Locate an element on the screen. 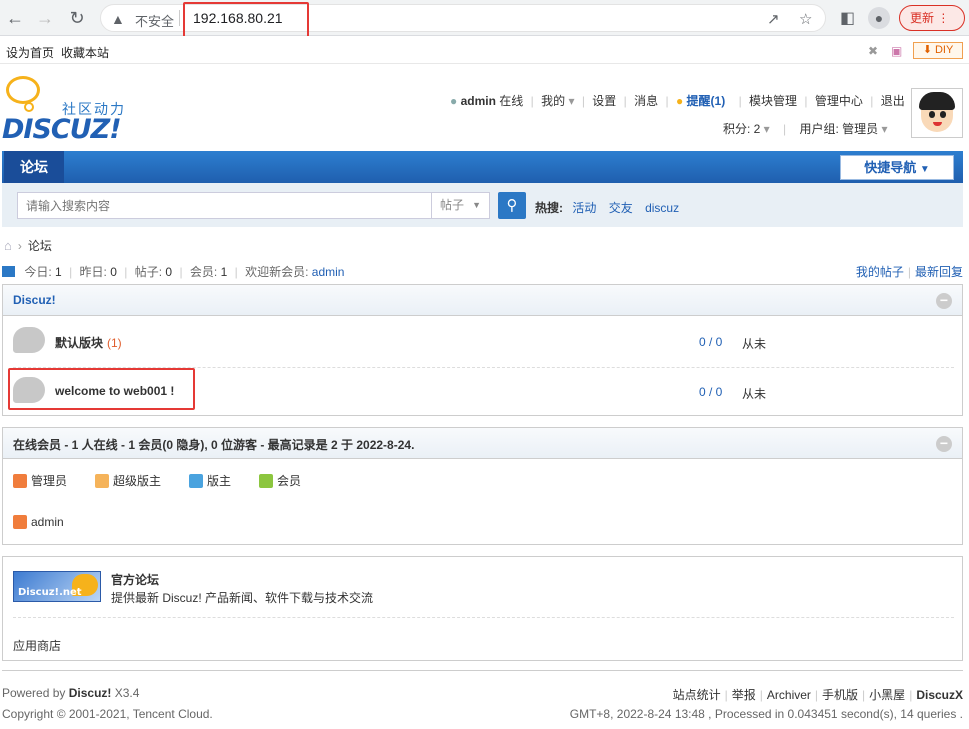  url-text: 192.168.80.21 is located at coordinates (238, 18).